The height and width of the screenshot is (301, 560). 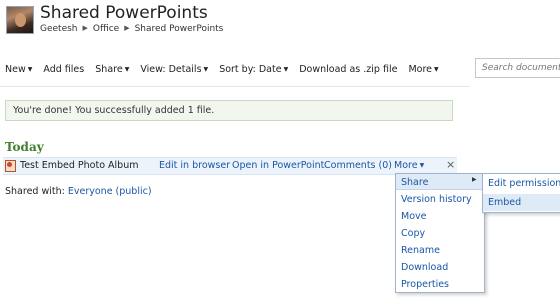 I want to click on add-files-button: Add files, so click(x=63, y=69).